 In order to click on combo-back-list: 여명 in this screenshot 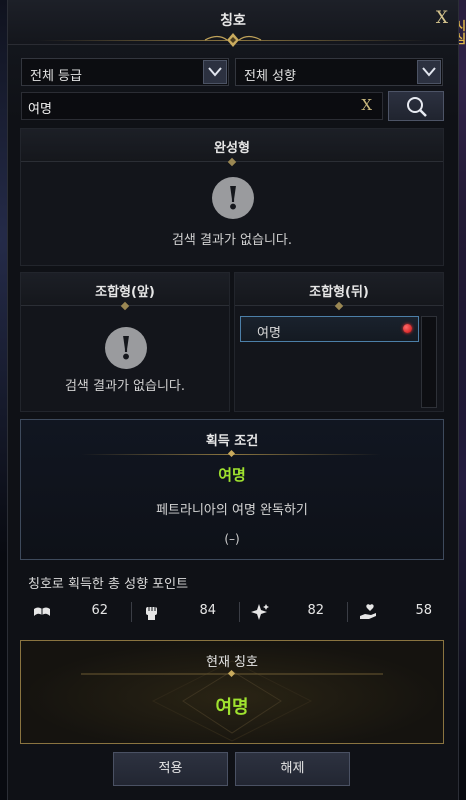, I will do `click(340, 361)`.